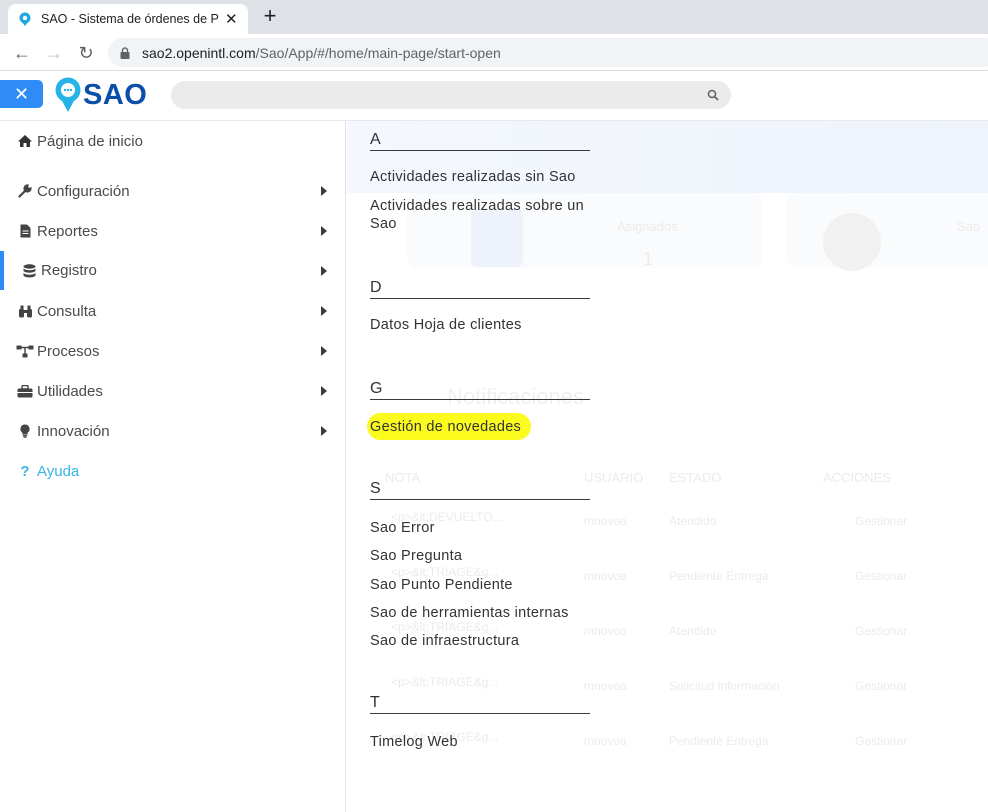 This screenshot has height=812, width=988. Describe the element at coordinates (199, 52) in the screenshot. I see `url-host: sao2.openintl.com` at that location.